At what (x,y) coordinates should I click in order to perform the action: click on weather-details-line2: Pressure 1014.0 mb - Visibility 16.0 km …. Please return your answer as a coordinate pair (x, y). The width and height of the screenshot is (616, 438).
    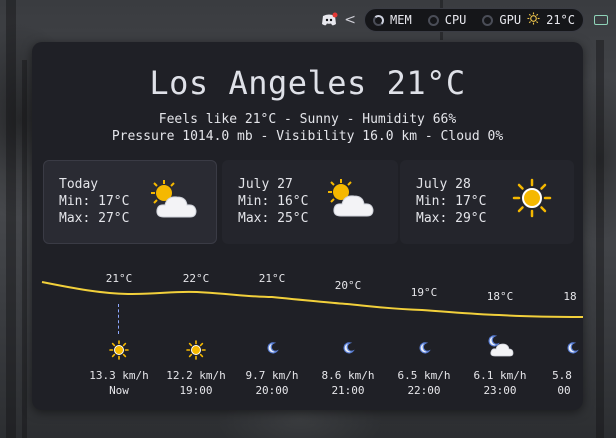
    Looking at the image, I should click on (307, 136).